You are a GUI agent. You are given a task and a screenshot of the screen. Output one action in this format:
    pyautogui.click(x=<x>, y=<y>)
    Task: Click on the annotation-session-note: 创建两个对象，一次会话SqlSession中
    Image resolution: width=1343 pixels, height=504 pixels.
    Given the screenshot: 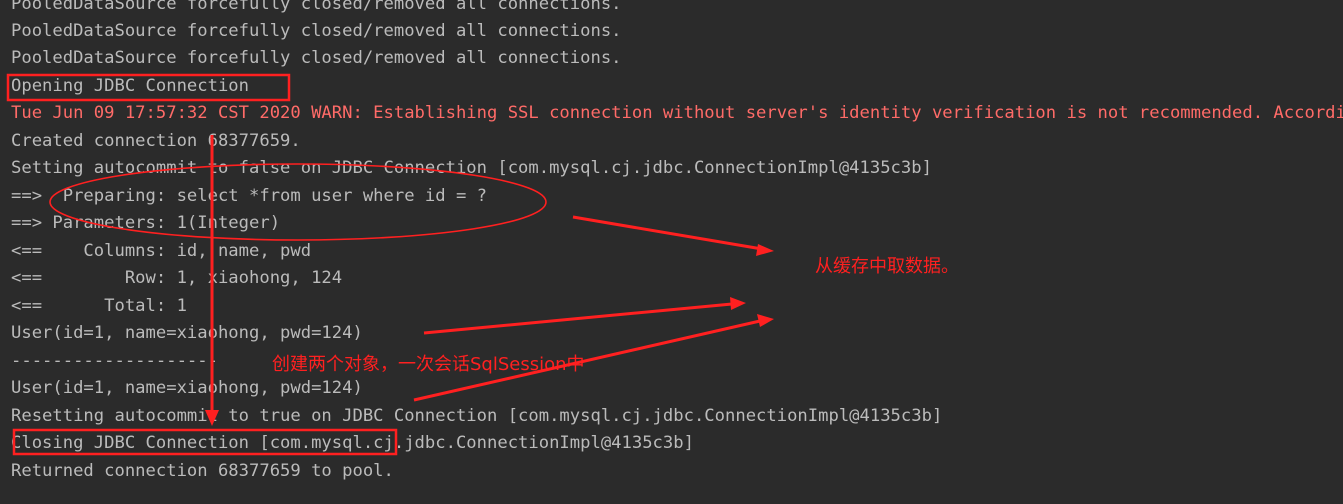 What is the action you would take?
    pyautogui.click(x=428, y=364)
    